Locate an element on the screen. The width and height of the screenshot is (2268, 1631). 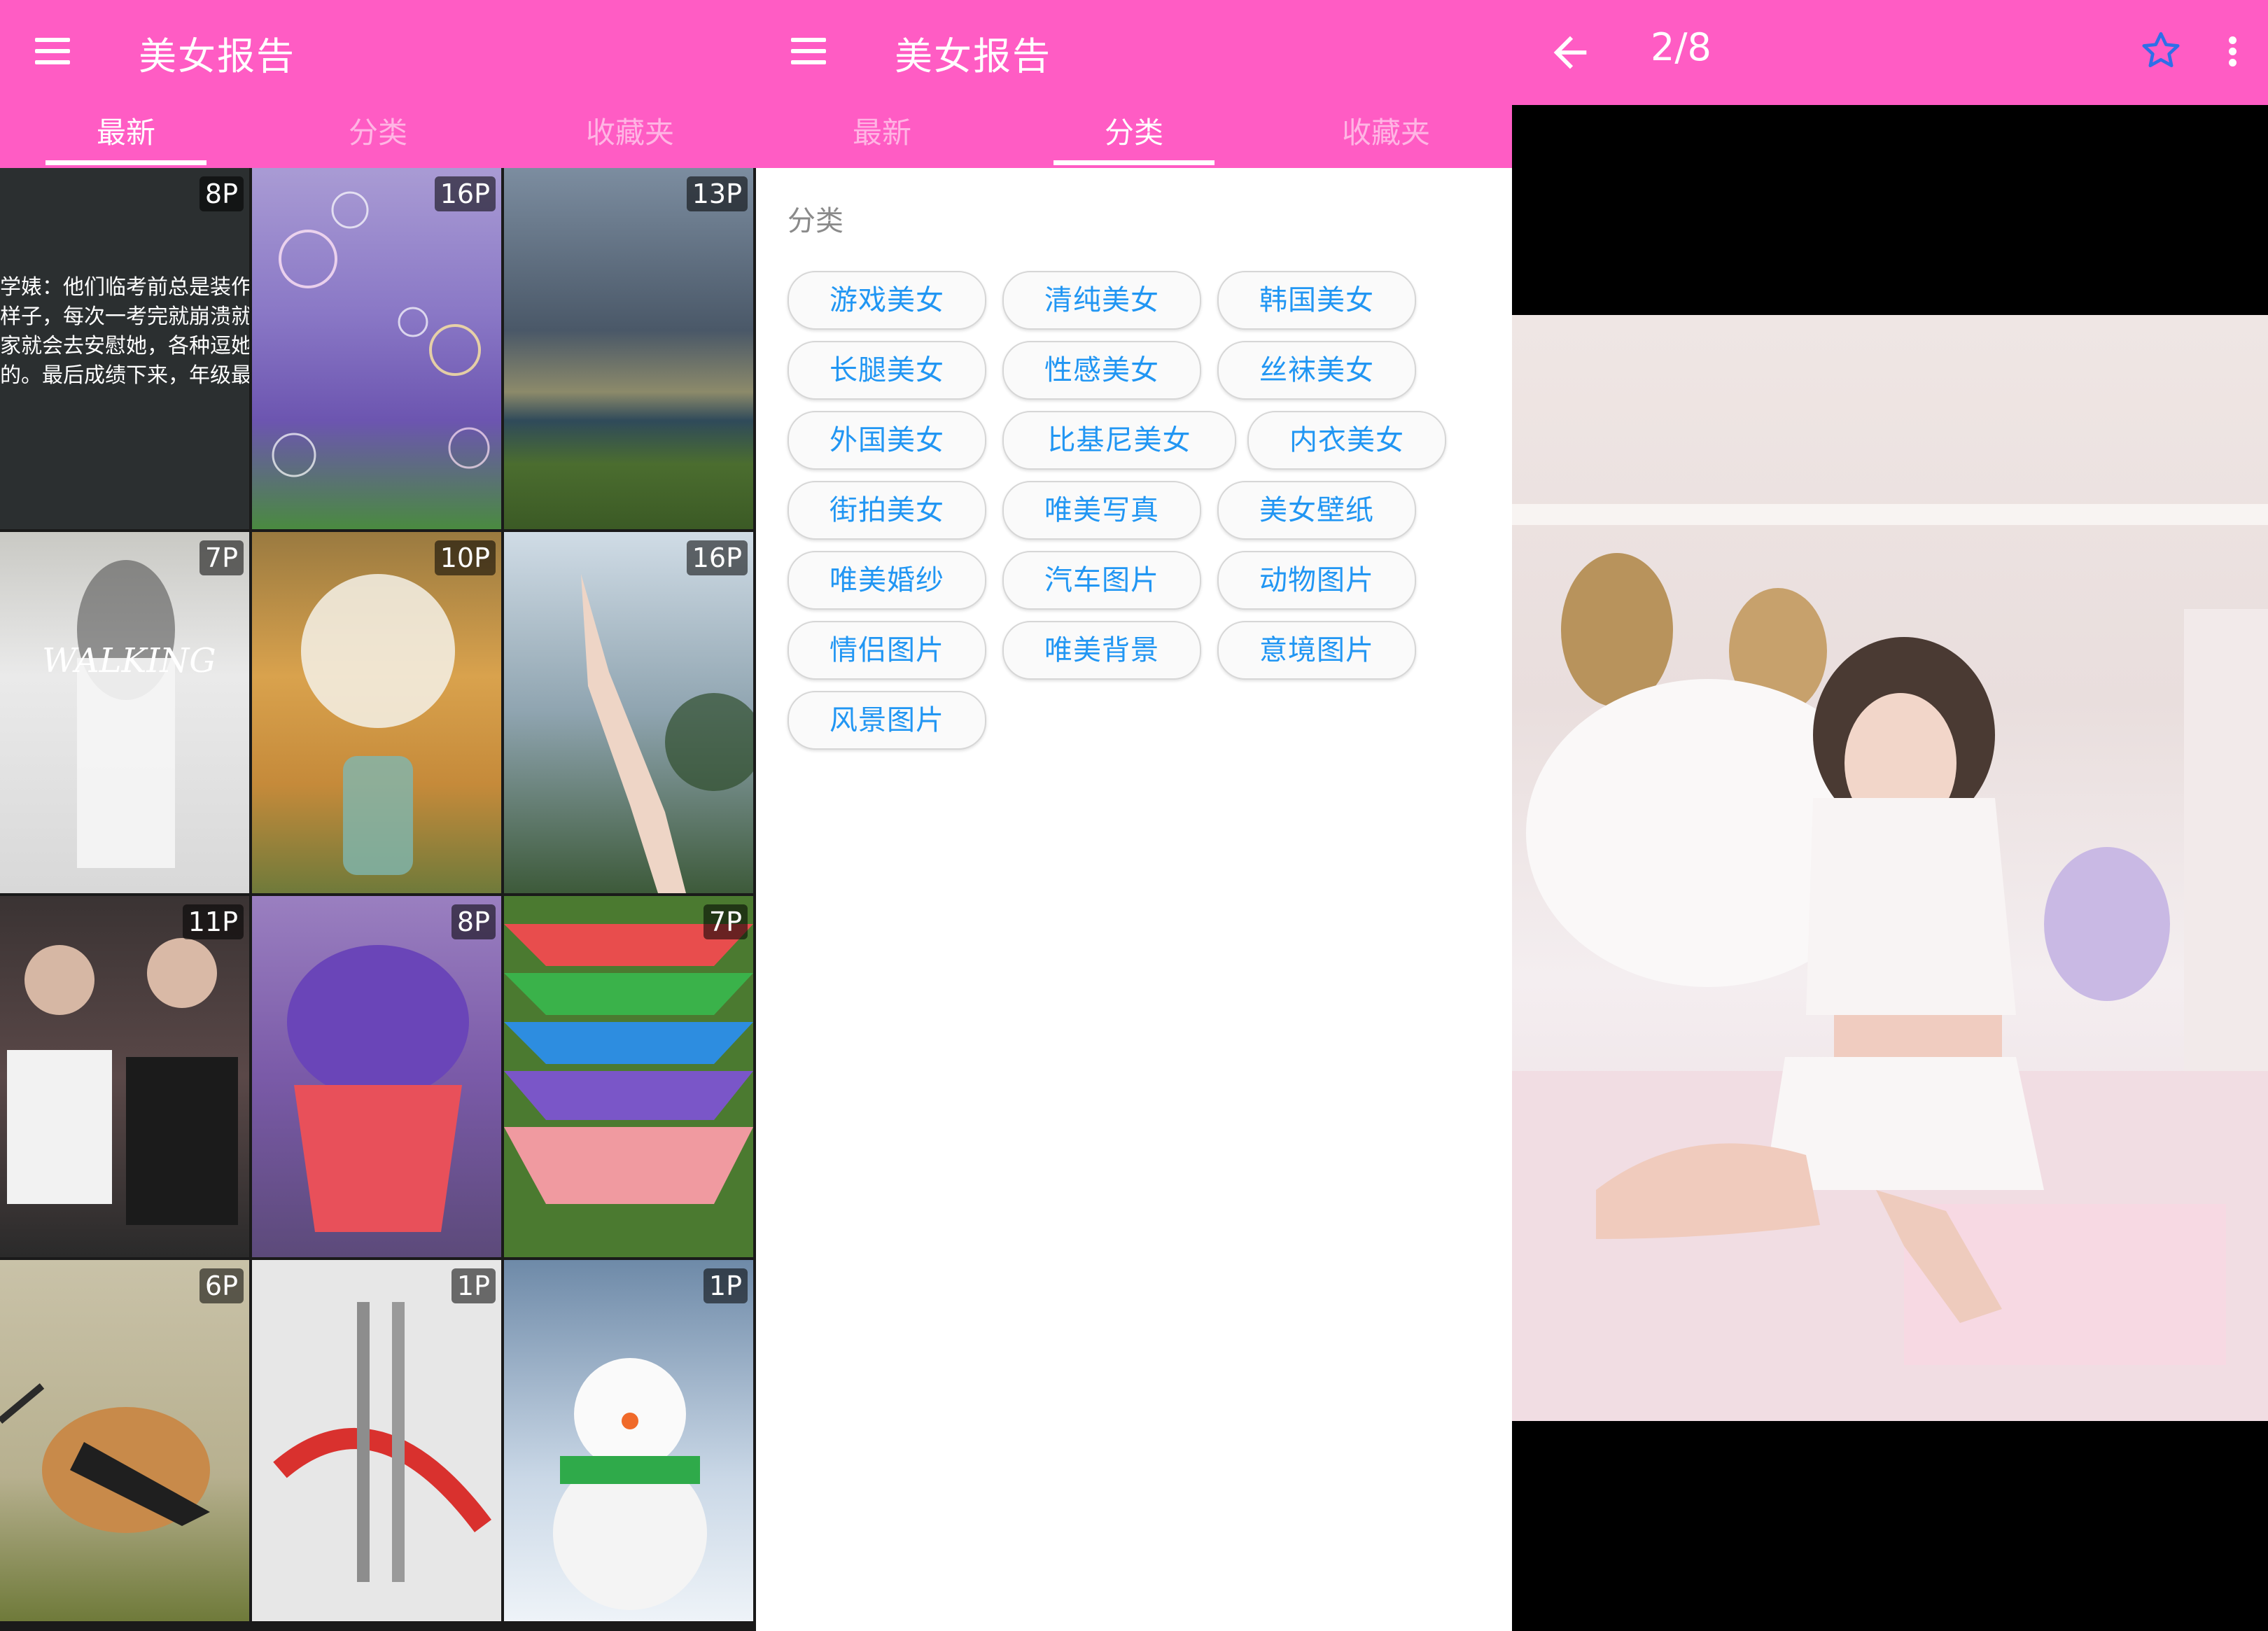
more-vert-icon is located at coordinates (2233, 51).